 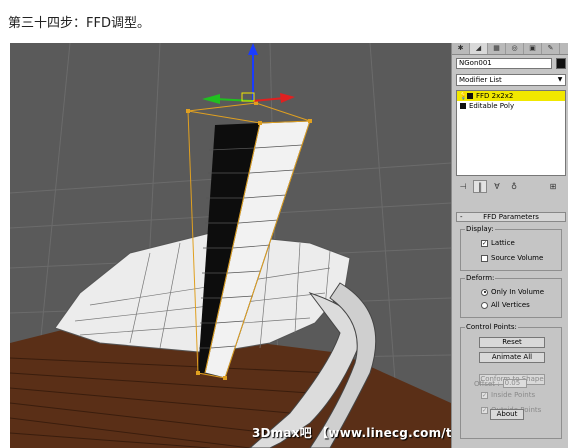 What do you see at coordinates (510, 305) in the screenshot?
I see `all-vertices-label: All Vertices` at bounding box center [510, 305].